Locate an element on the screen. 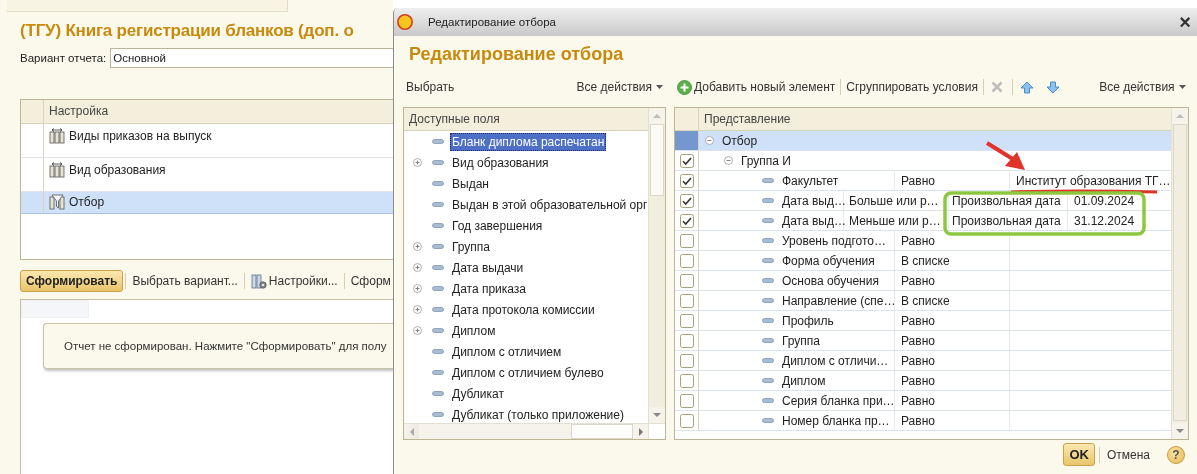 The image size is (1197, 474). condition-row: Направление (спе… В списке is located at coordinates (923, 301).